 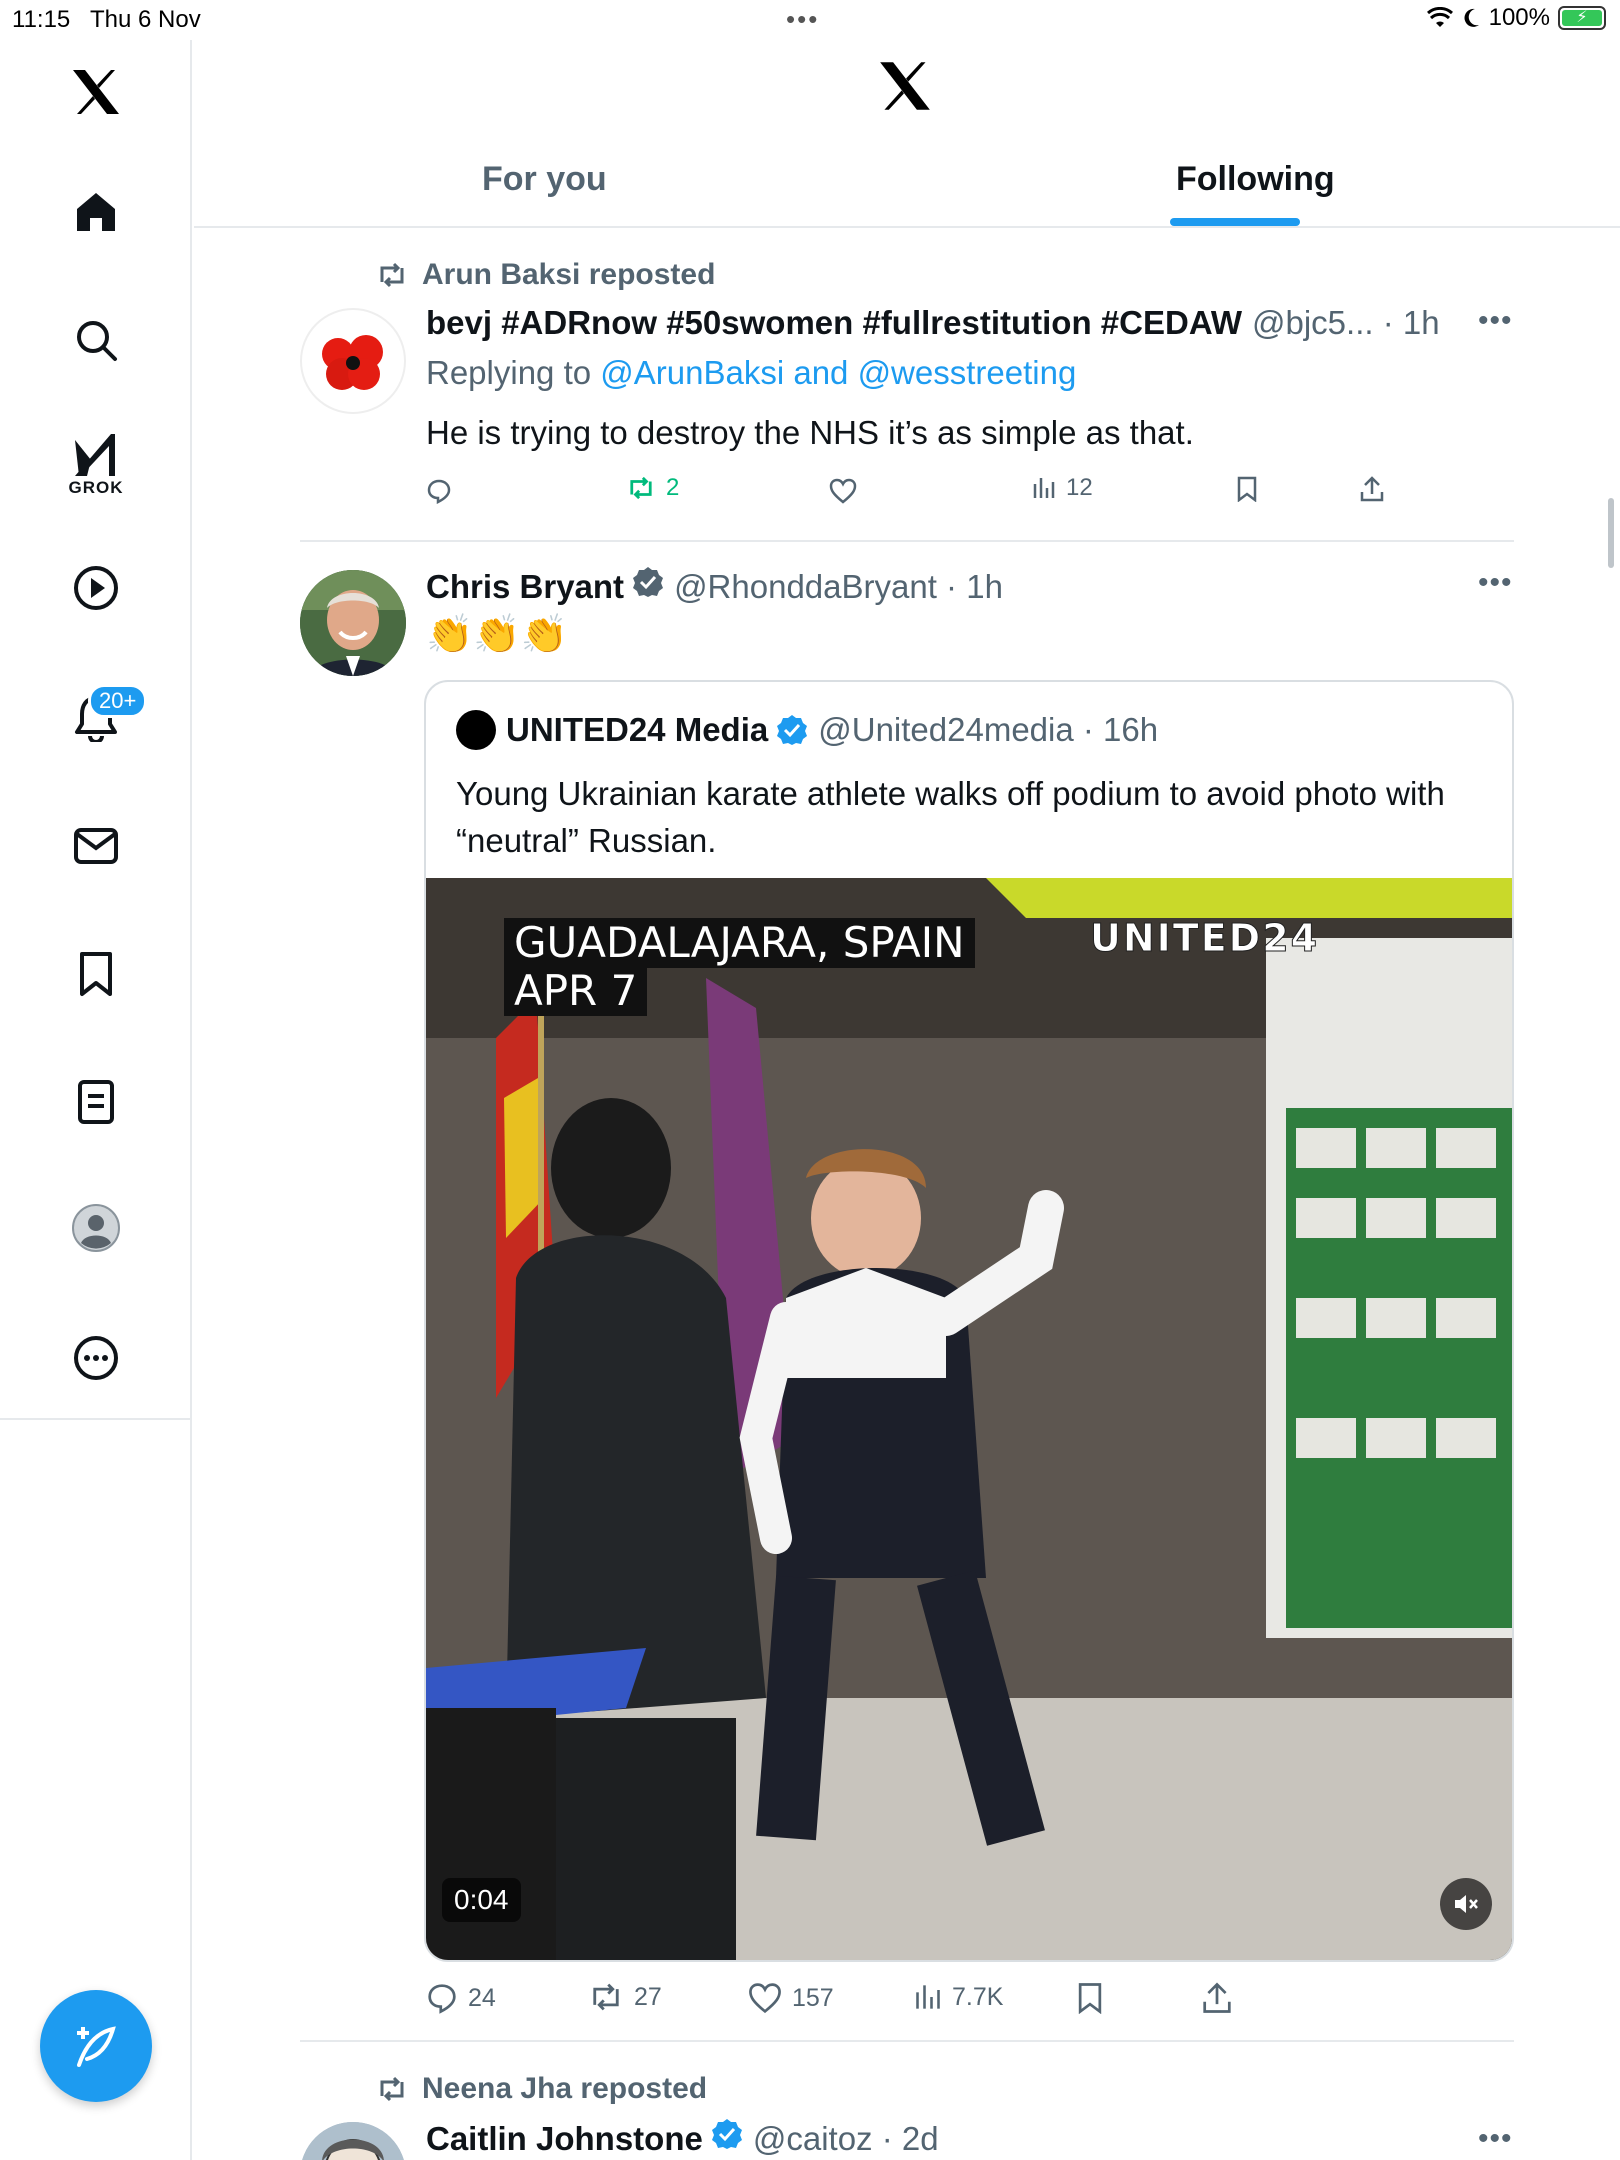 I want to click on replying-to: Replying to @ArunBaksi and @wesstreeting, so click(x=751, y=373).